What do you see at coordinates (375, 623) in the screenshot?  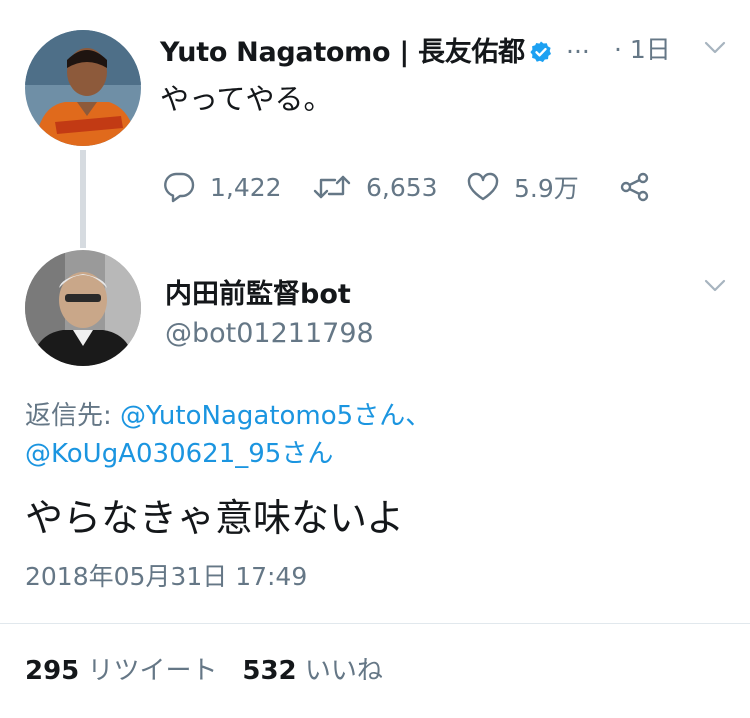 I see `stats-divider` at bounding box center [375, 623].